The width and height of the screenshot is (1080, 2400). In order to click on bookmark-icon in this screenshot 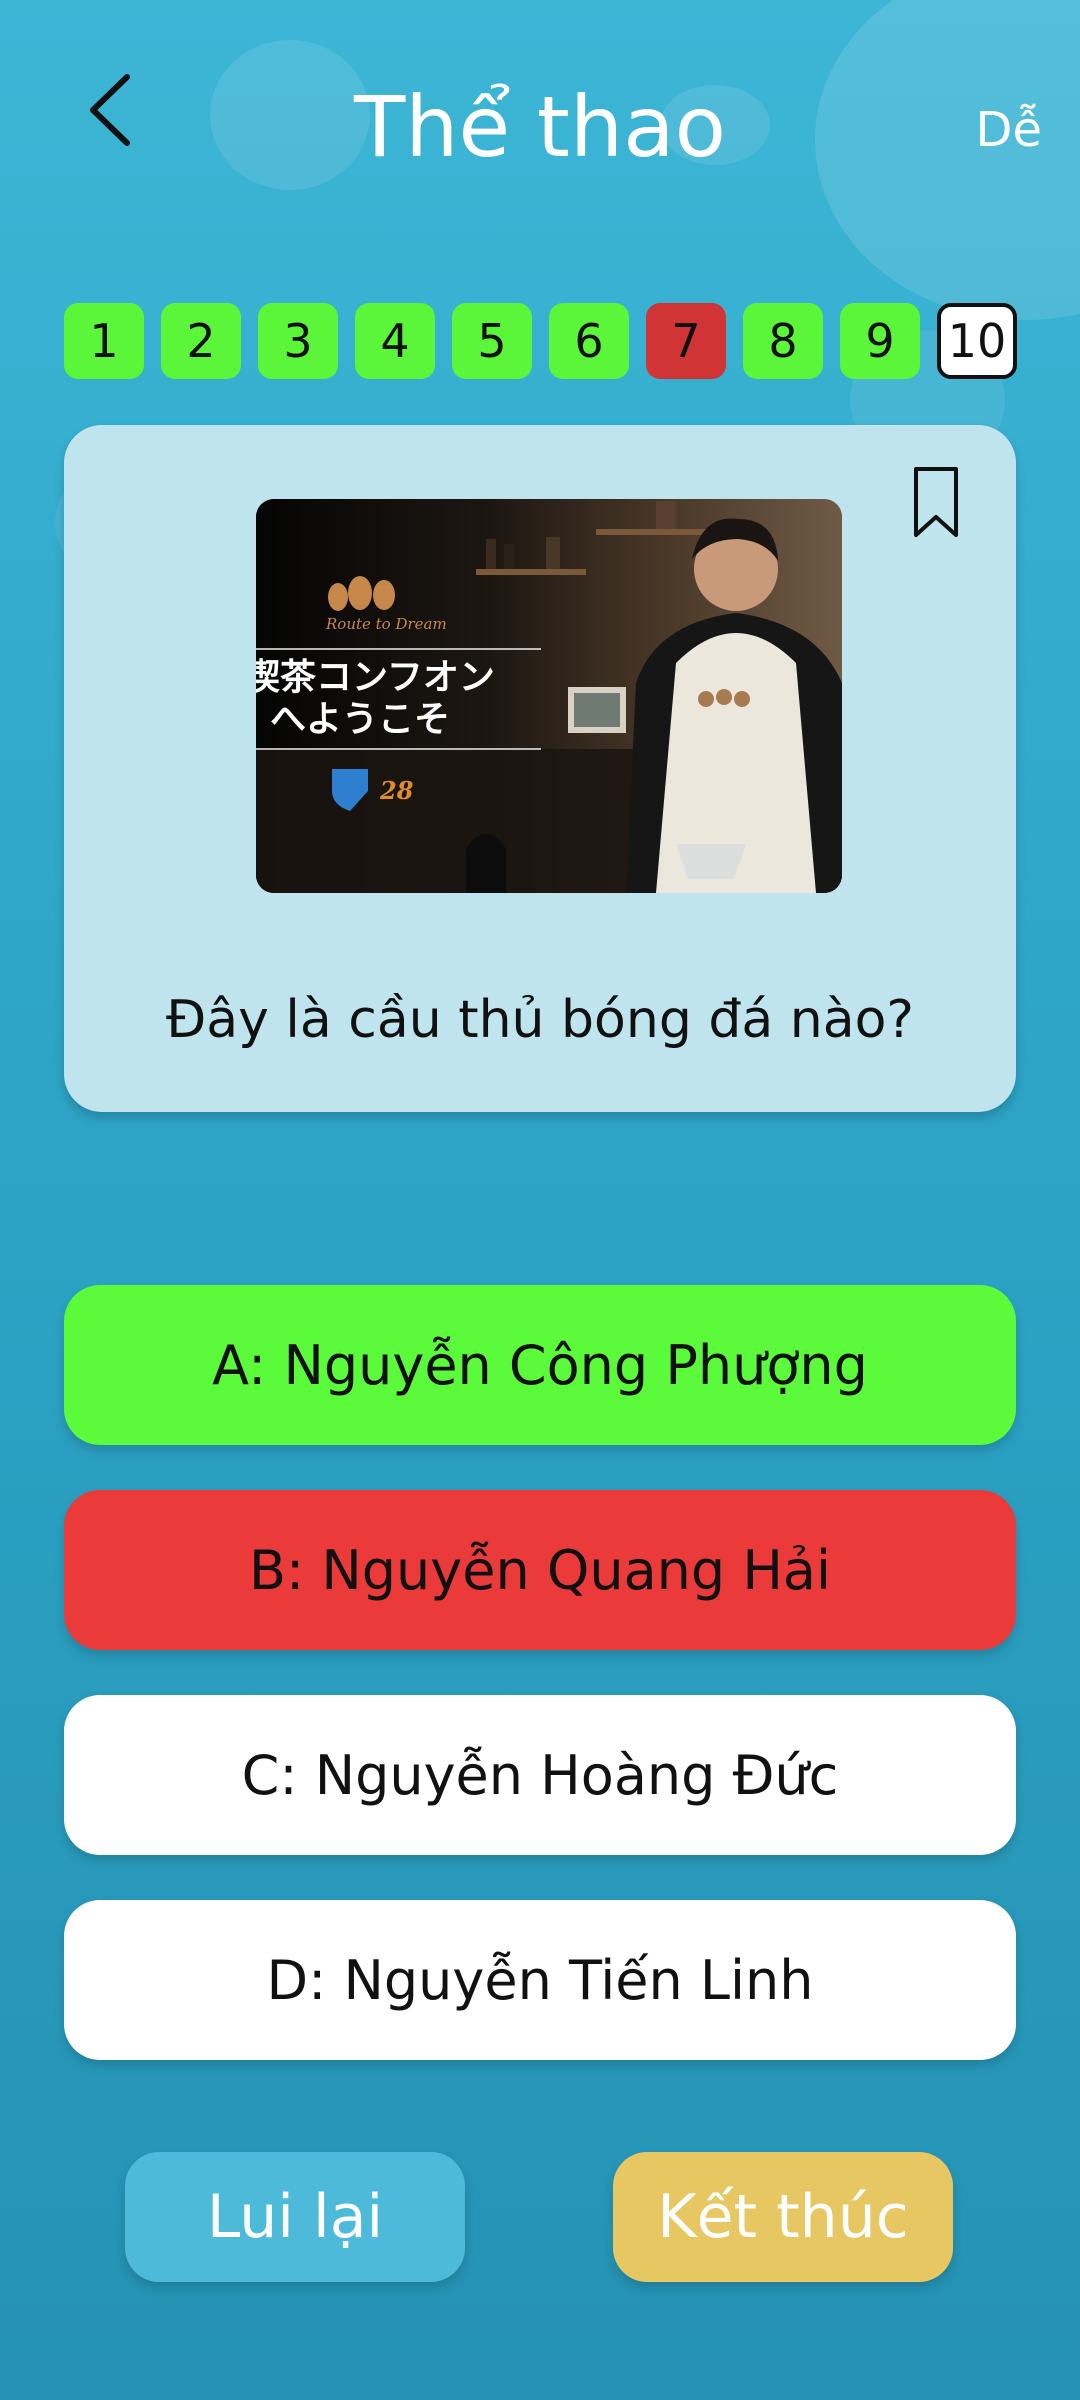, I will do `click(936, 502)`.